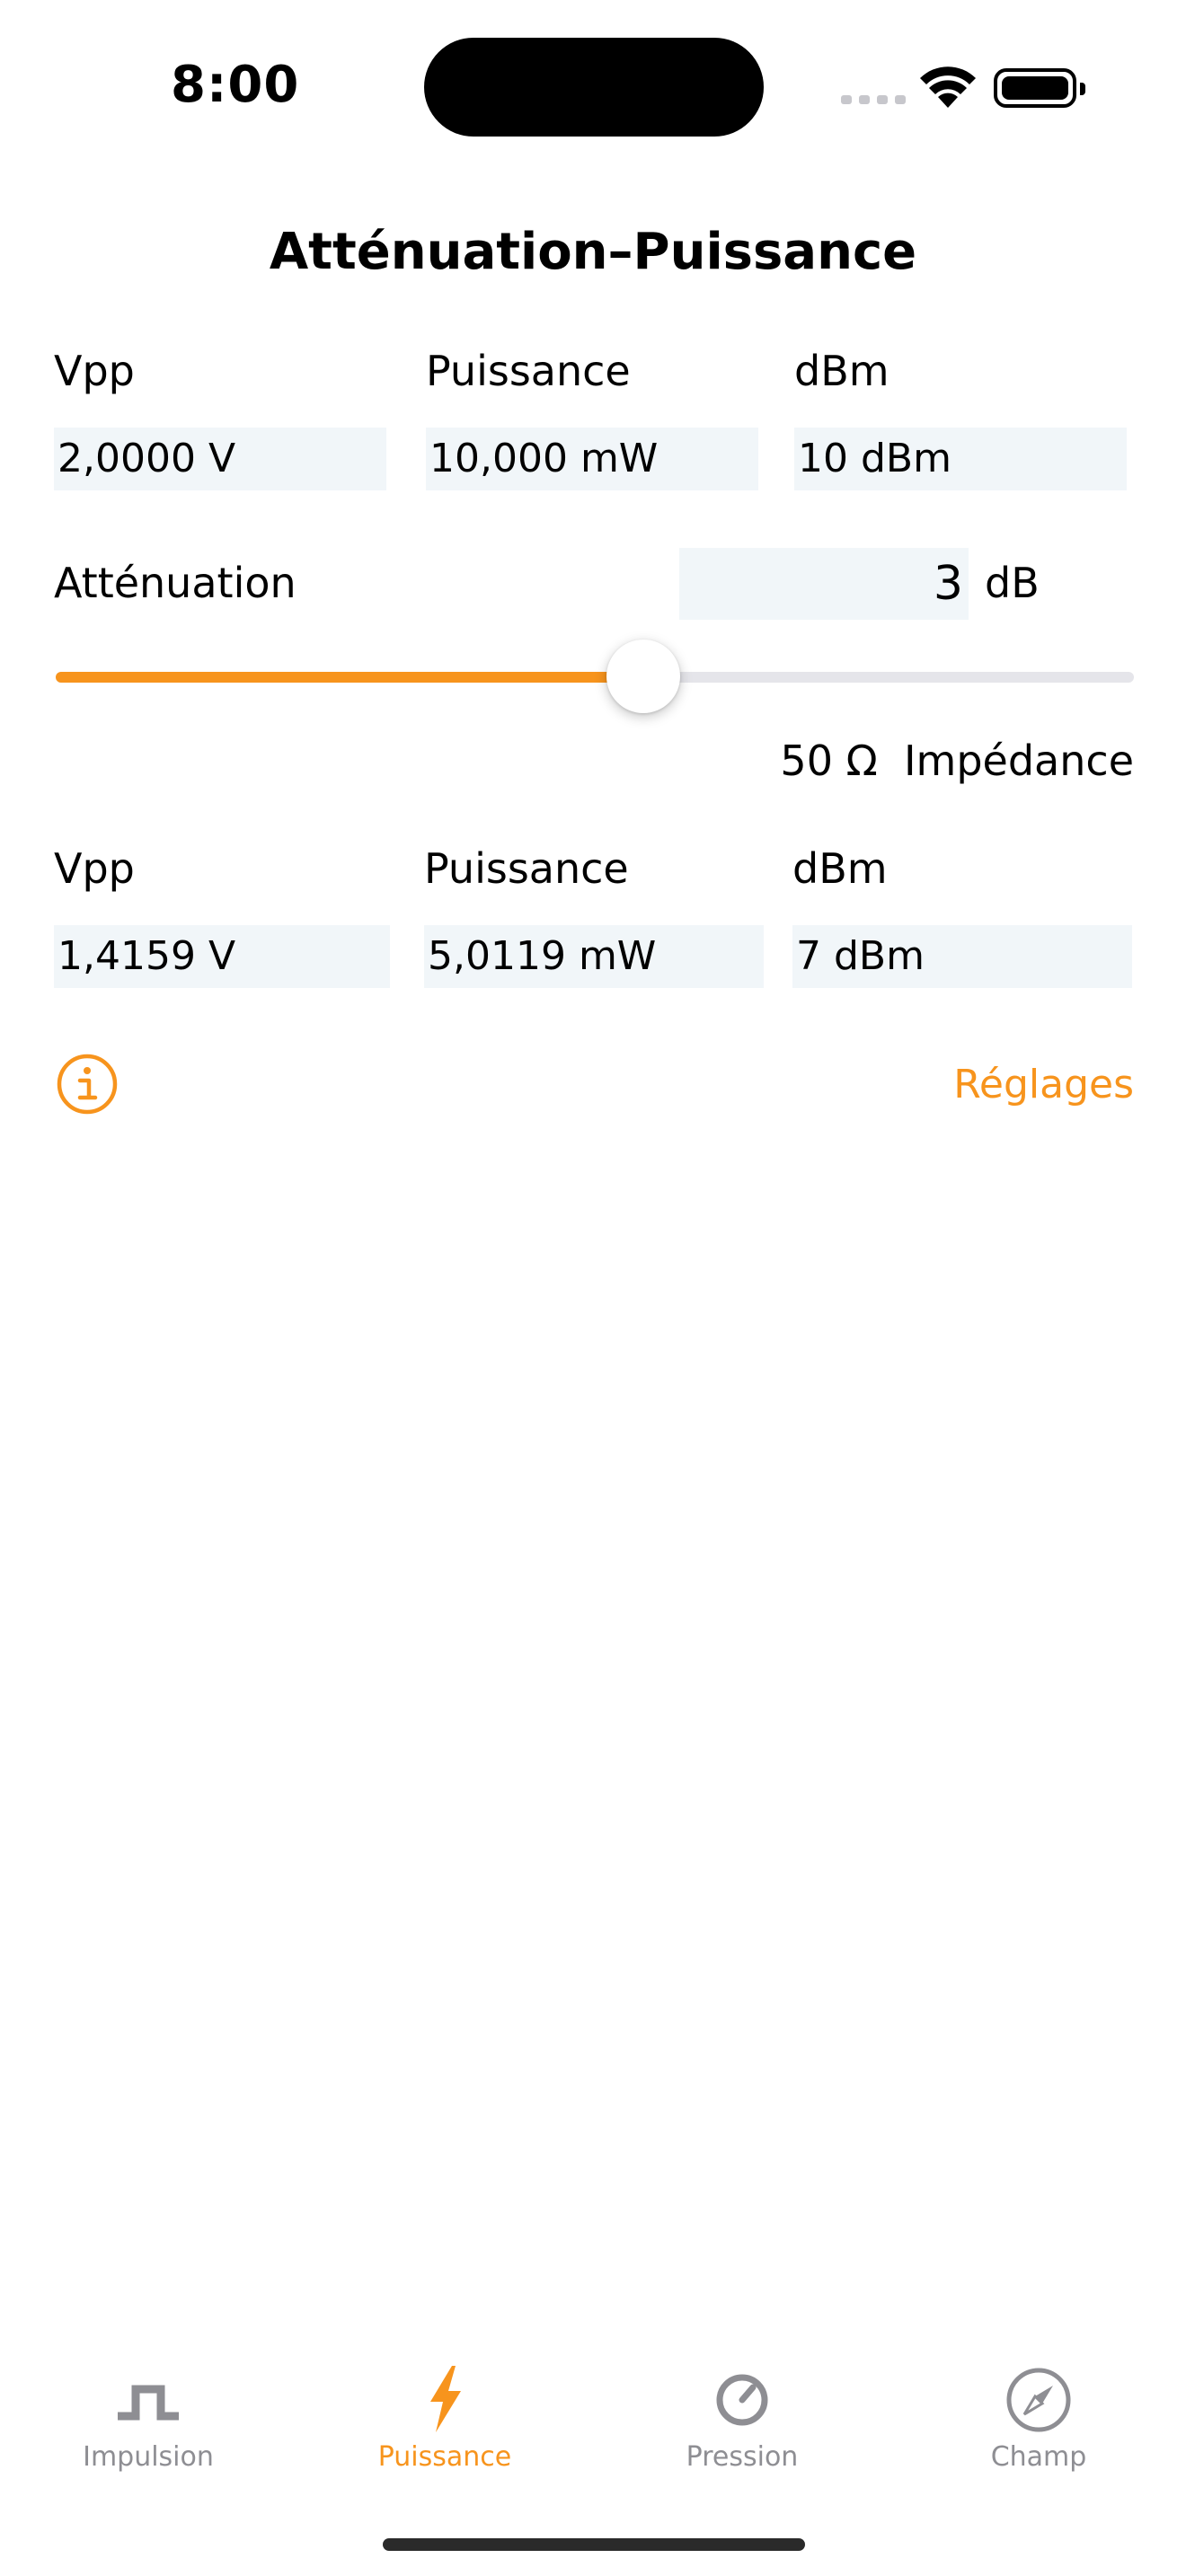 This screenshot has height=2576, width=1186. What do you see at coordinates (444, 2457) in the screenshot?
I see `tab-label: Puissance` at bounding box center [444, 2457].